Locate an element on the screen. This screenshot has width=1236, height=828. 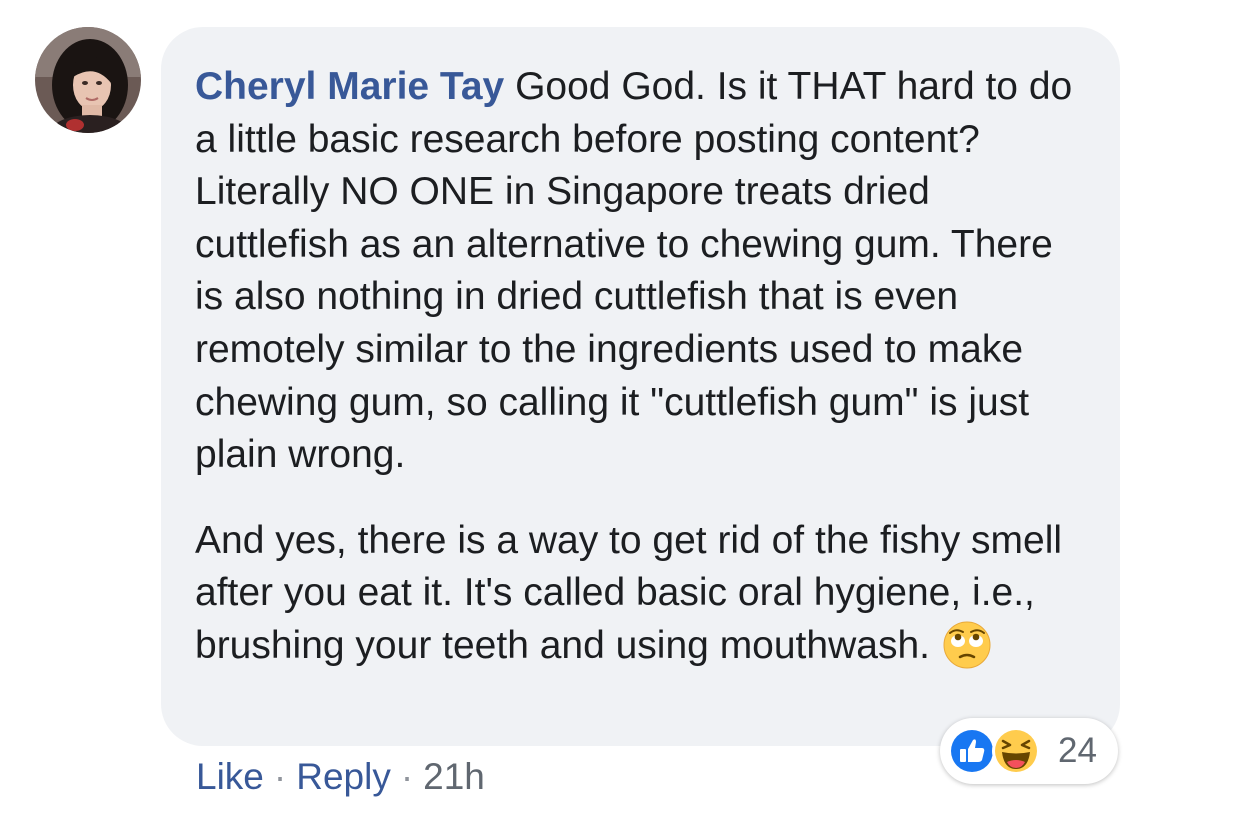
eye-roll-emoji-icon is located at coordinates (967, 645).